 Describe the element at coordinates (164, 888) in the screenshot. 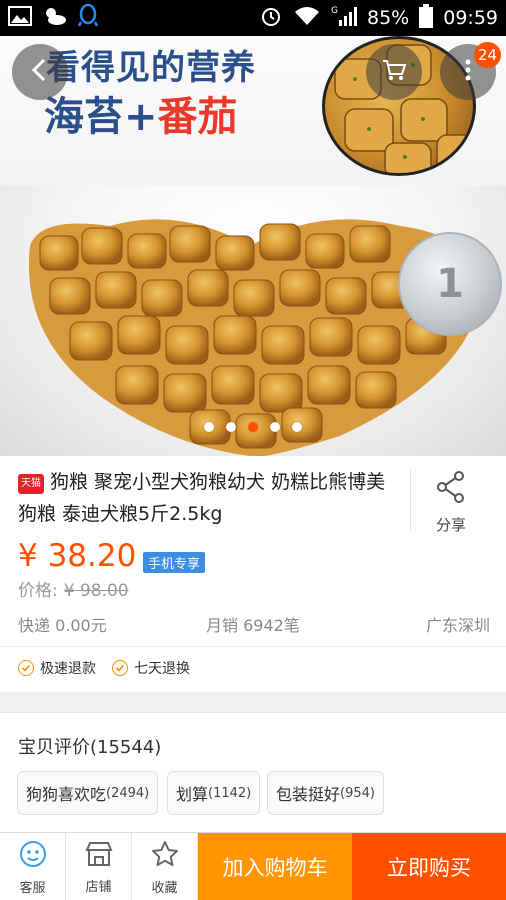

I see `favorite-label: 收藏` at that location.